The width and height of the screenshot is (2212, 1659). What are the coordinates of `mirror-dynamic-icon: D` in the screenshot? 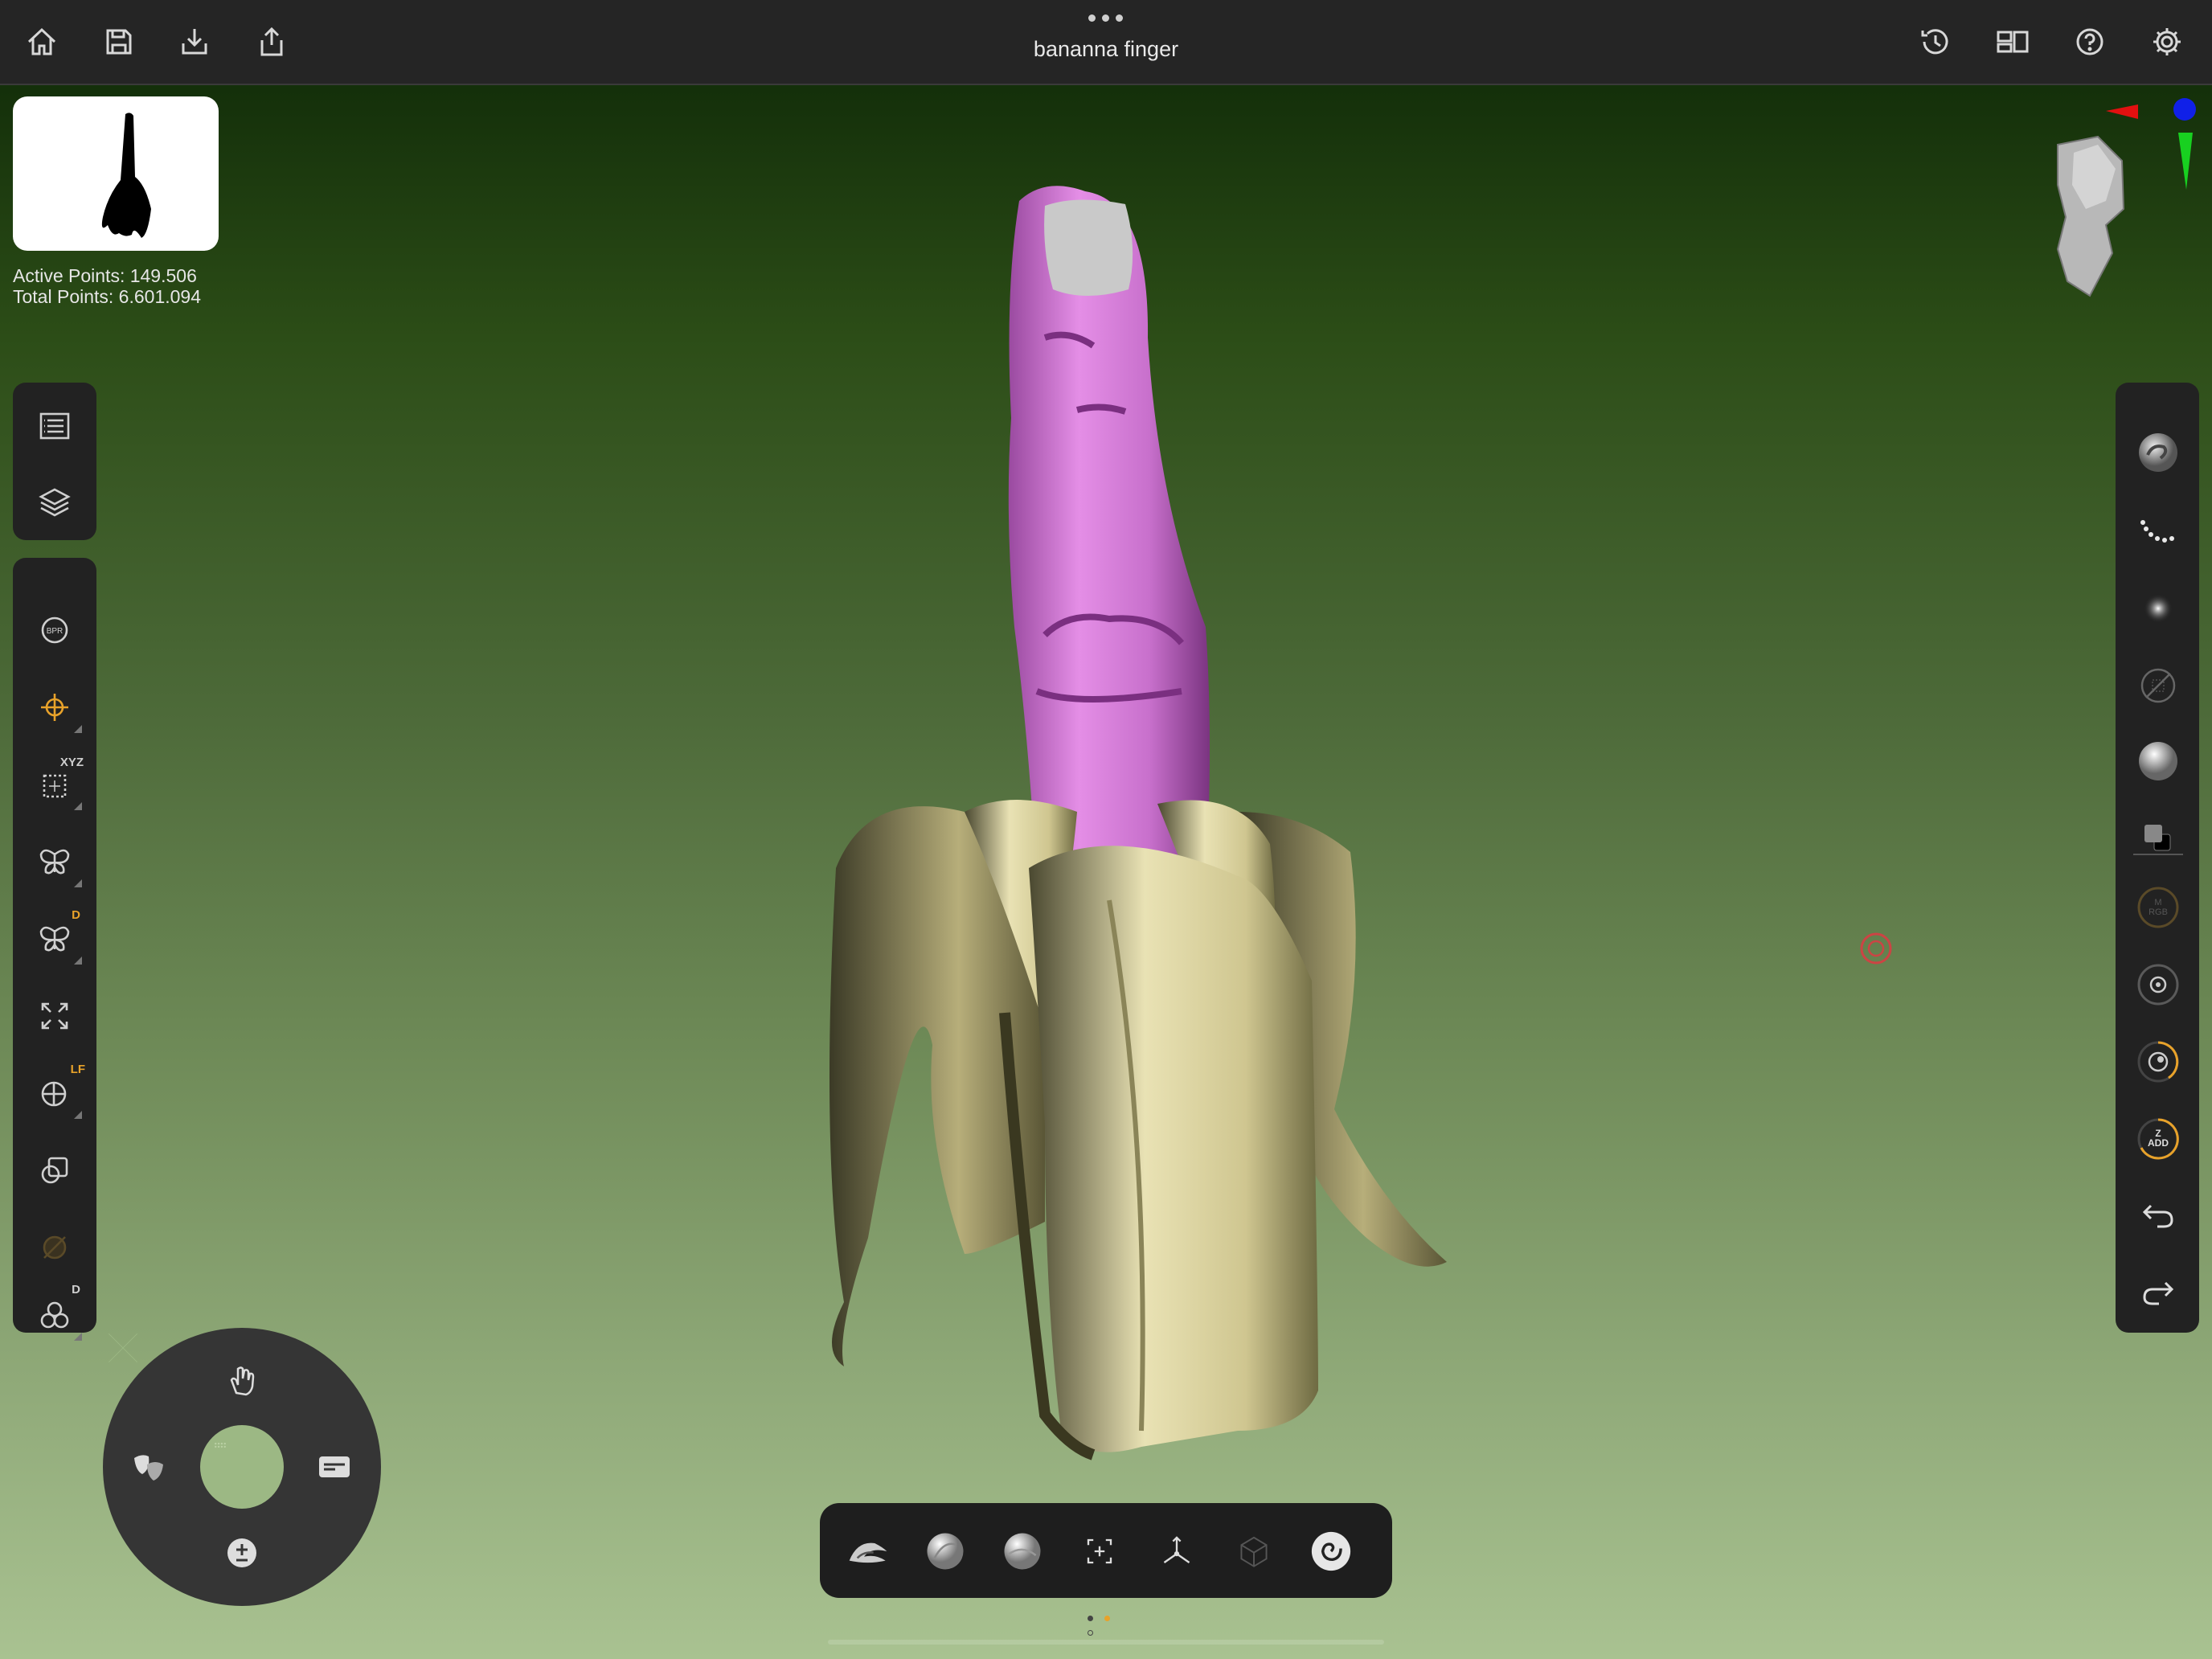 It's located at (54, 939).